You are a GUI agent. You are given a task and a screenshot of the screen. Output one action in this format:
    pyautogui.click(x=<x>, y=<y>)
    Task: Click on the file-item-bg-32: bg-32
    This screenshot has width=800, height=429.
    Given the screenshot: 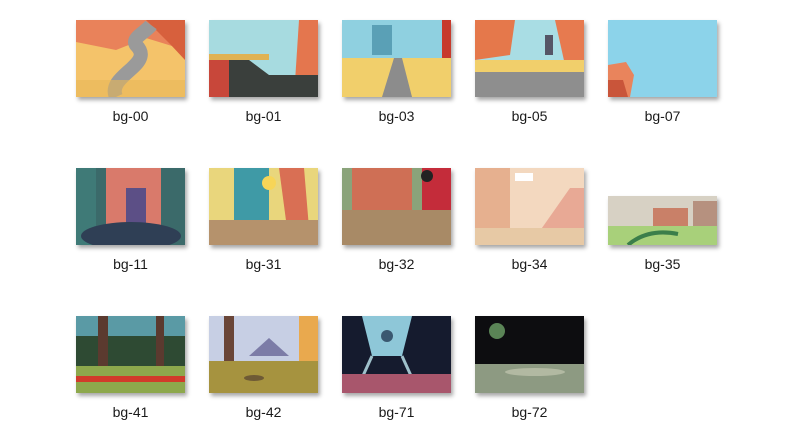 What is the action you would take?
    pyautogui.click(x=396, y=223)
    